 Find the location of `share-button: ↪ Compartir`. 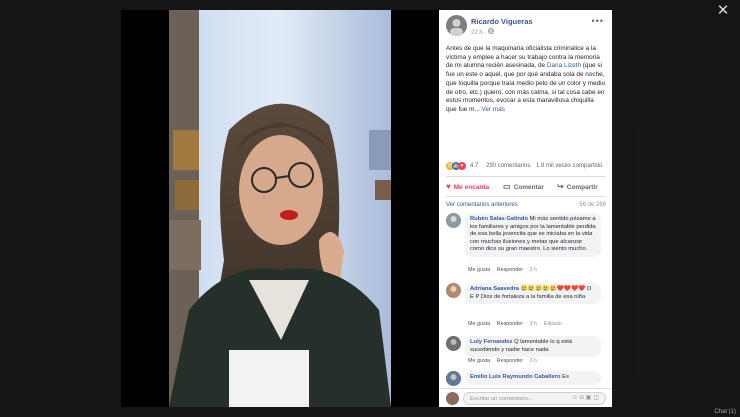

share-button: ↪ Compartir is located at coordinates (577, 186).